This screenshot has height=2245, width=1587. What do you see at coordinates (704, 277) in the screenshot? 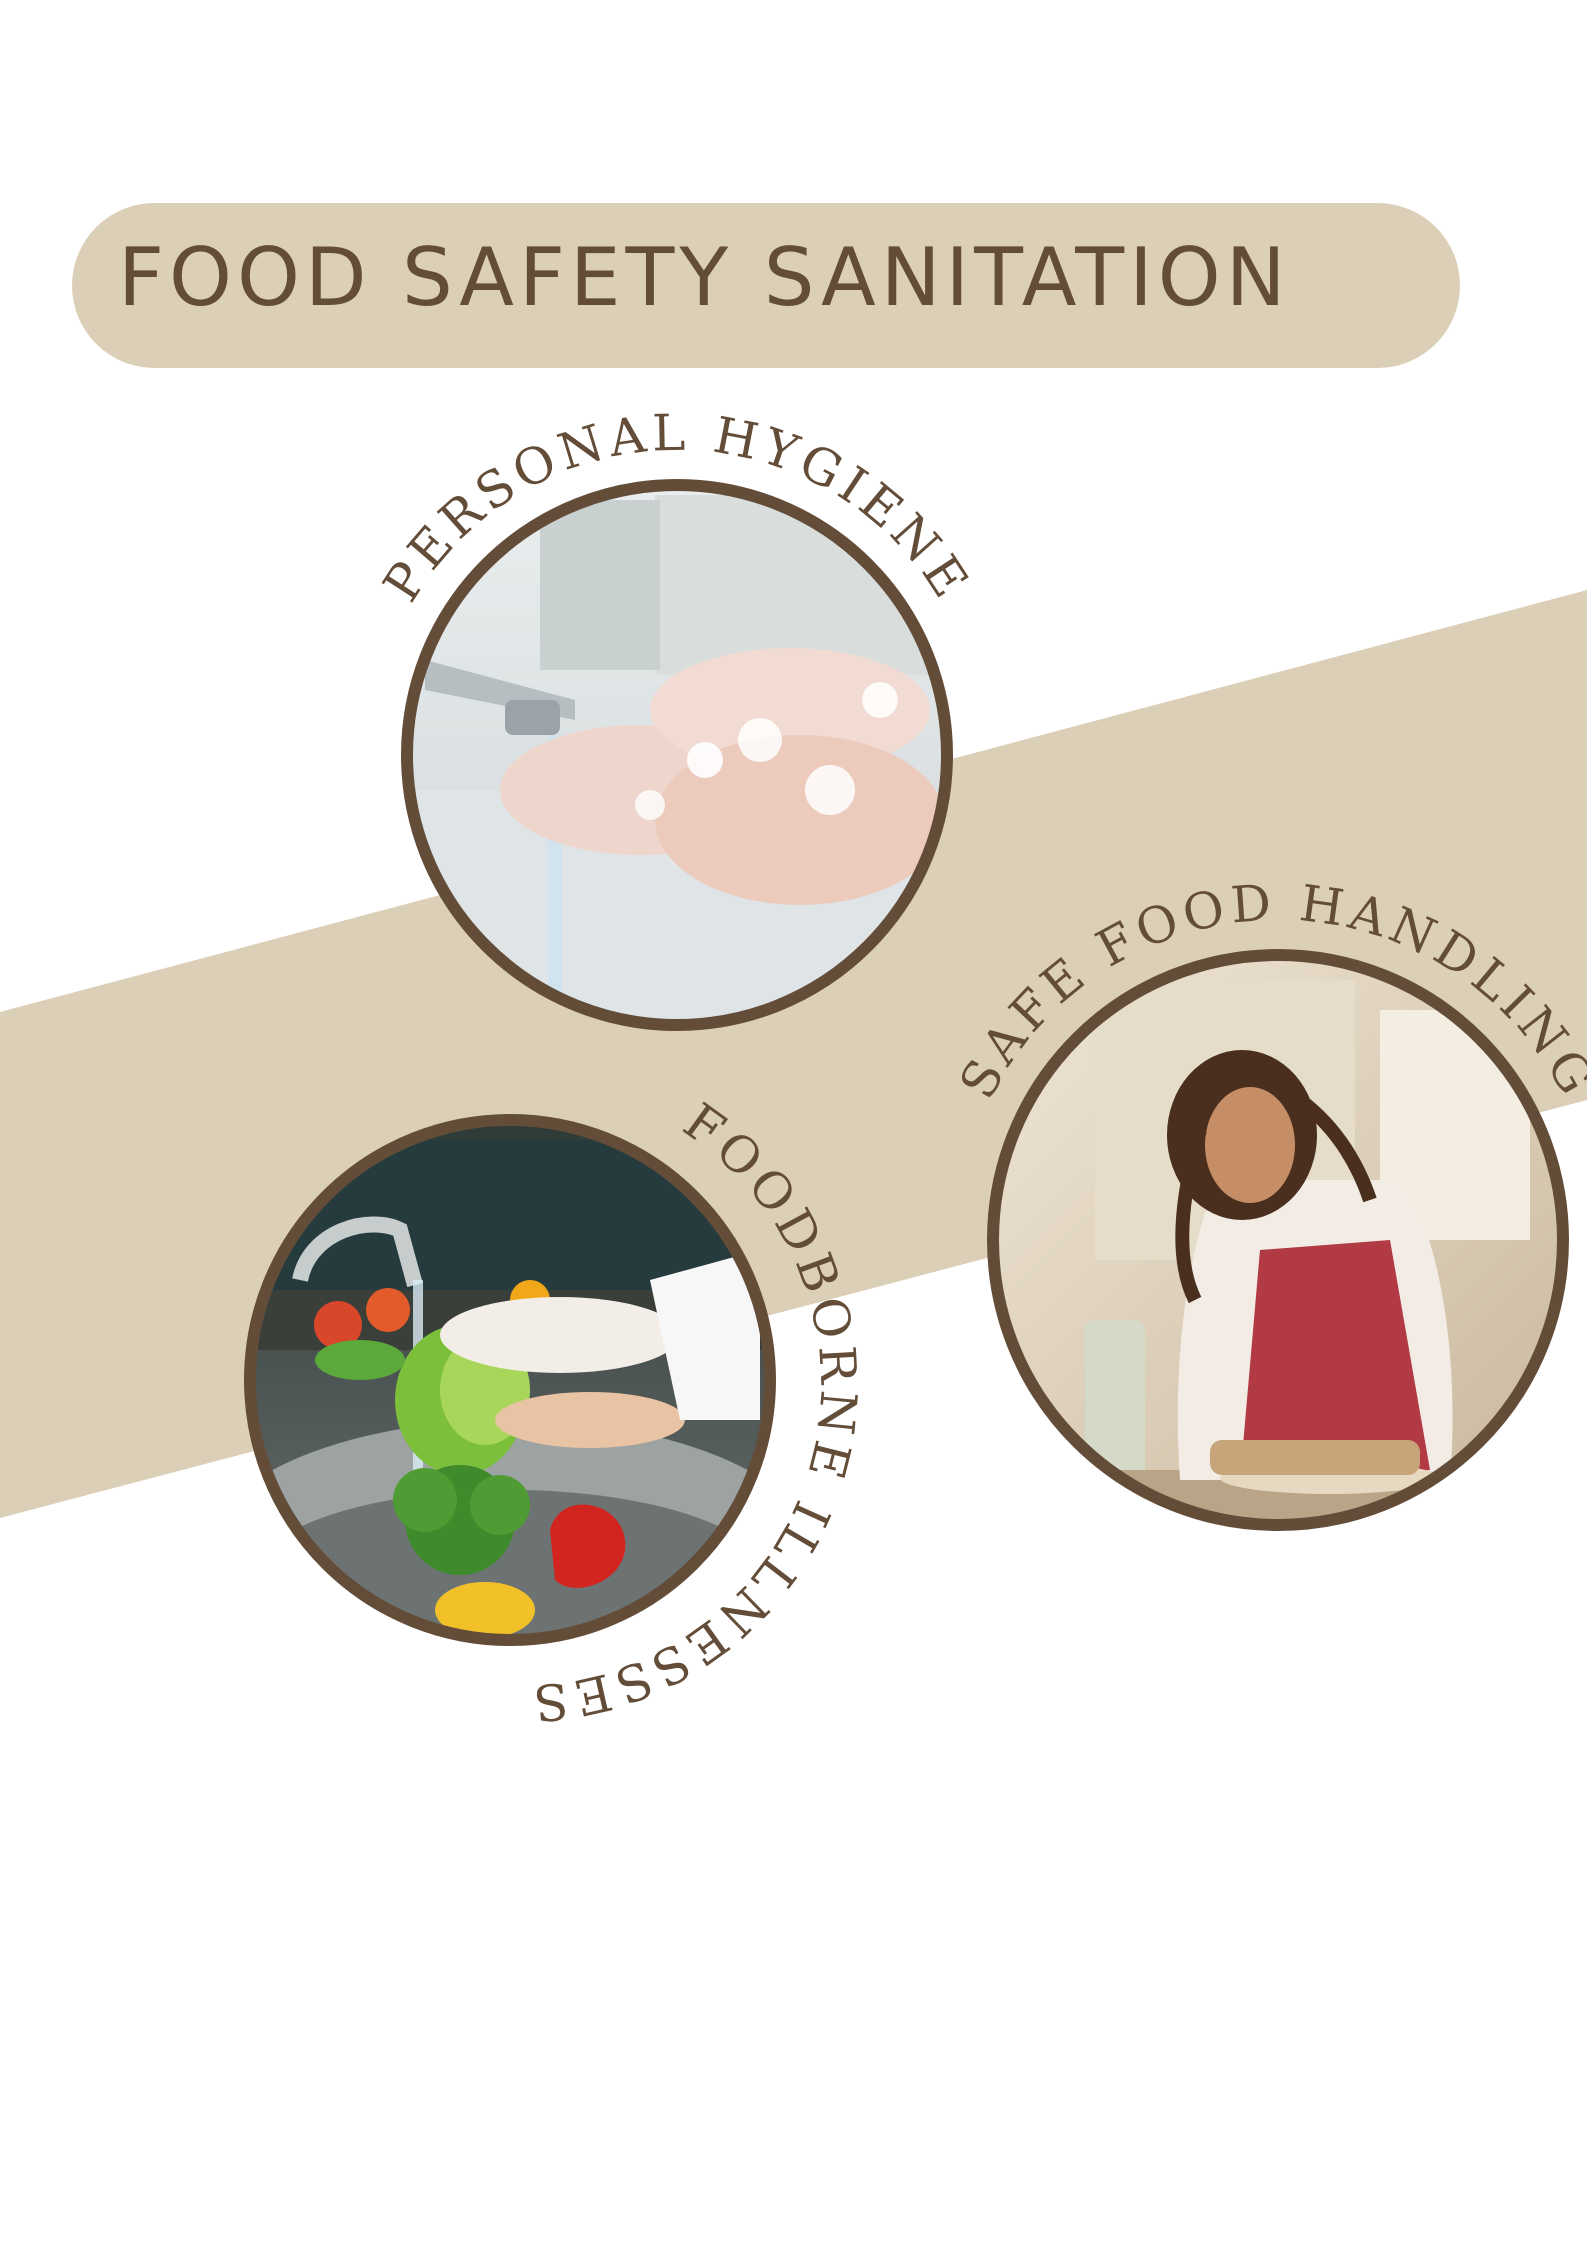
I see `page-title: FOOD SAFETY SANITATION` at bounding box center [704, 277].